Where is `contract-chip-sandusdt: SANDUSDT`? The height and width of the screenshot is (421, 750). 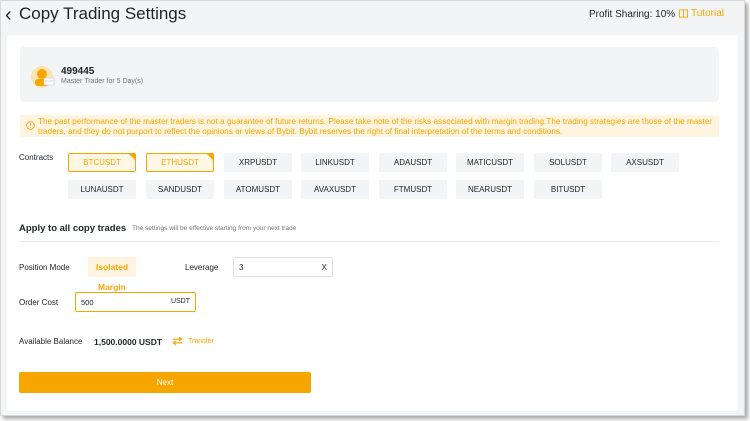
contract-chip-sandusdt: SANDUSDT is located at coordinates (180, 189).